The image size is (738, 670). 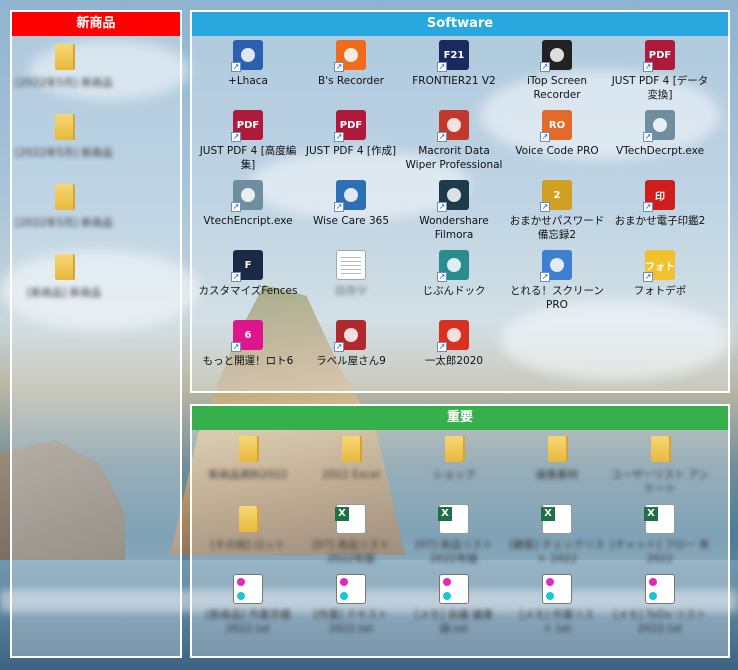 I want to click on desktop-shortcut: ↗ B's Recorder, so click(x=351, y=64).